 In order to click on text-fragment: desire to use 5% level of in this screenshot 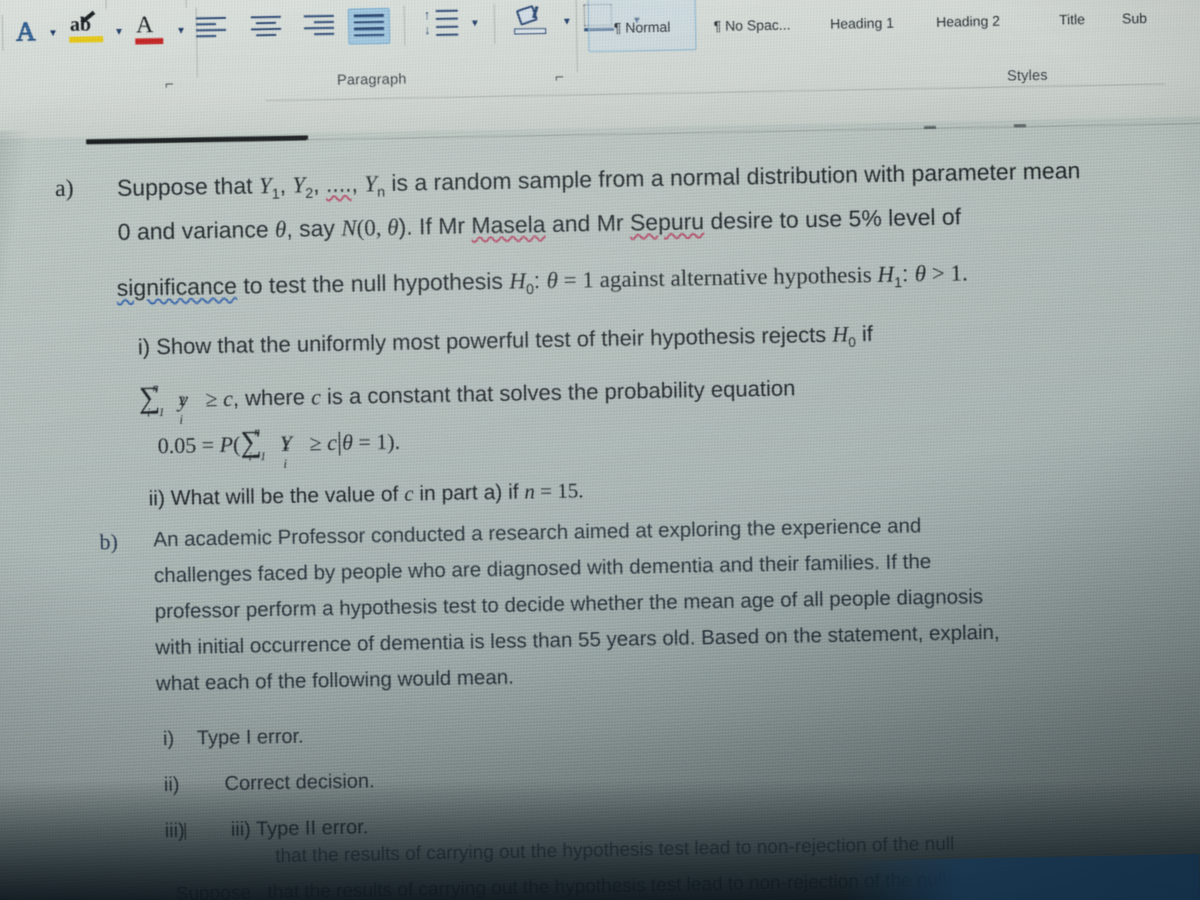, I will do `click(832, 219)`.